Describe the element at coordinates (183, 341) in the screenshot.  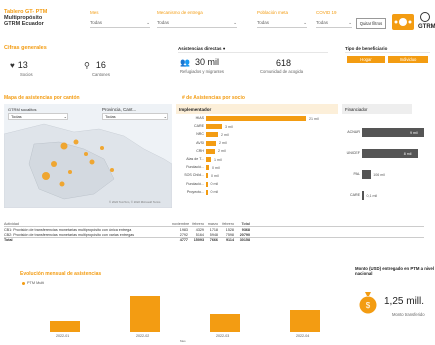
I see `evolucion-xlabel: Mes` at that location.